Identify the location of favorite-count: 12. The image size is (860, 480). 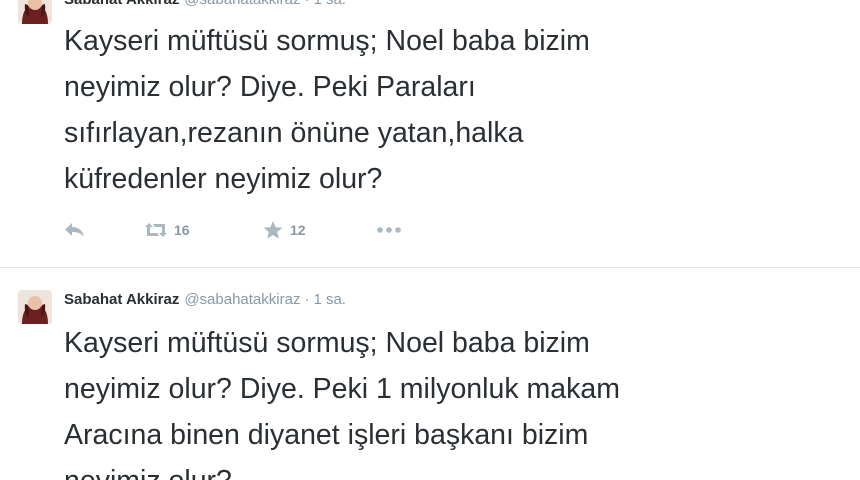
(298, 230).